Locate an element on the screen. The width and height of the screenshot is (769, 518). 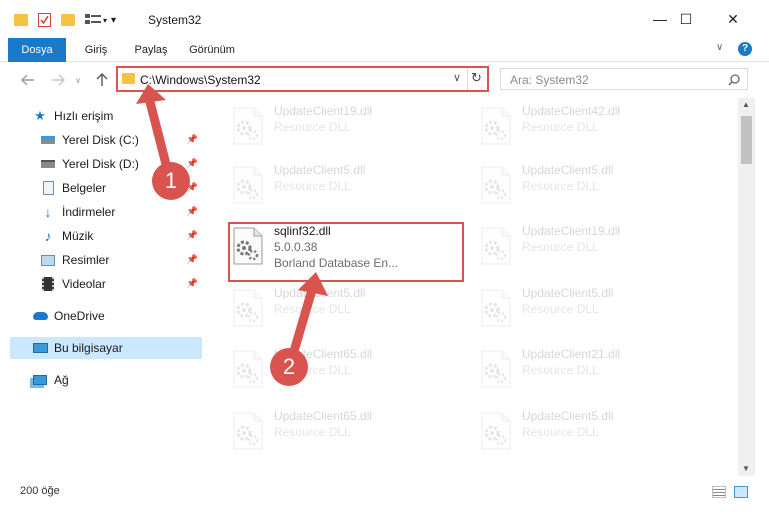
new-folder-icon is located at coordinates (68, 20).